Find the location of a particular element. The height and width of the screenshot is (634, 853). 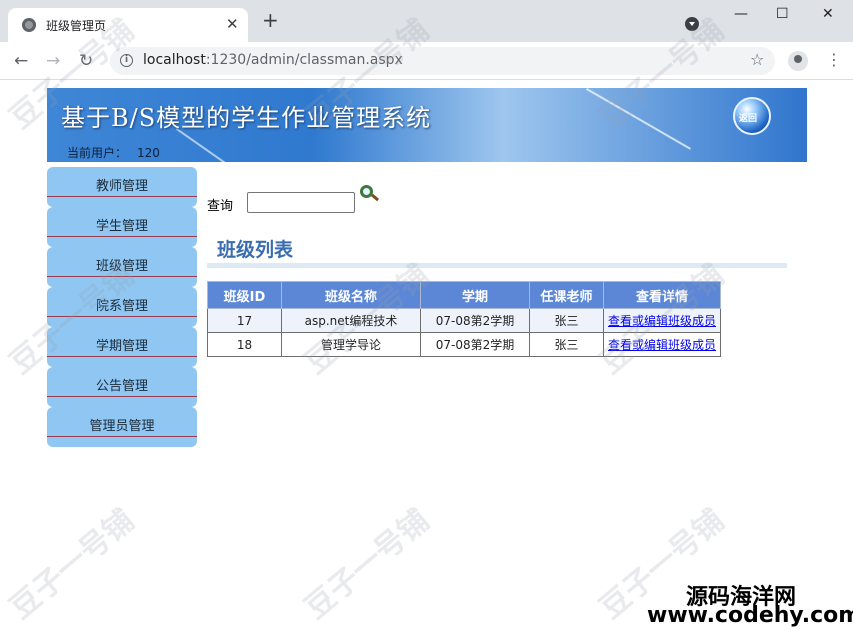

sidebar-menu: 教师管理 学生管理 班级管理 院系管理 学期管理 公告管理 管理员管理 is located at coordinates (122, 307).